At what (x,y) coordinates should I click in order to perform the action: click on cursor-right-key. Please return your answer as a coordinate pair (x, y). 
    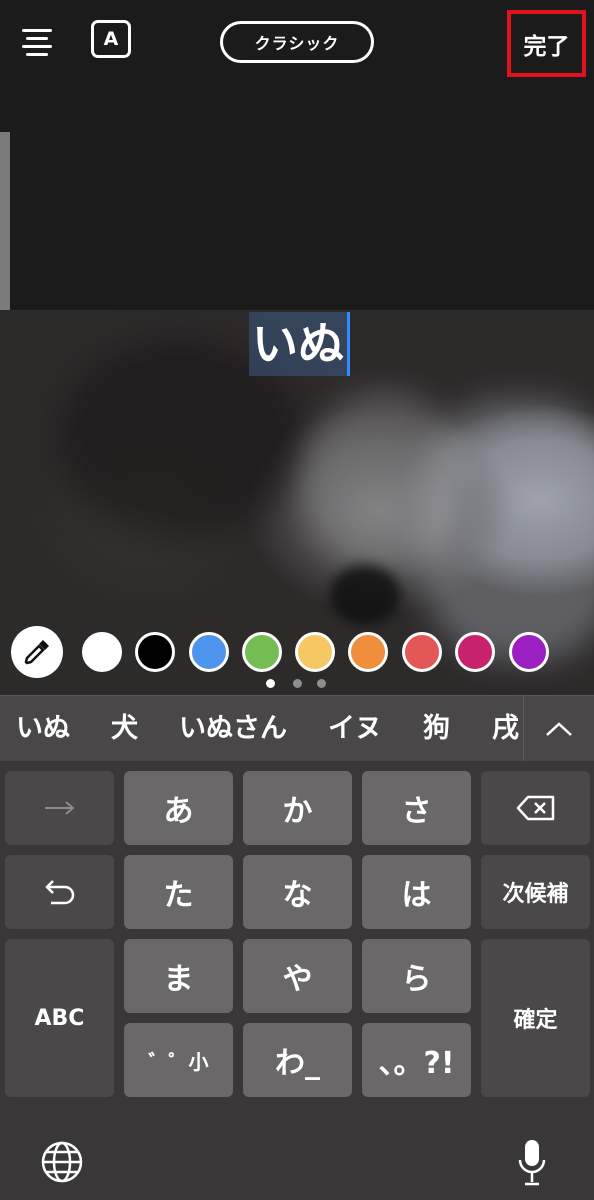
    Looking at the image, I should click on (59, 808).